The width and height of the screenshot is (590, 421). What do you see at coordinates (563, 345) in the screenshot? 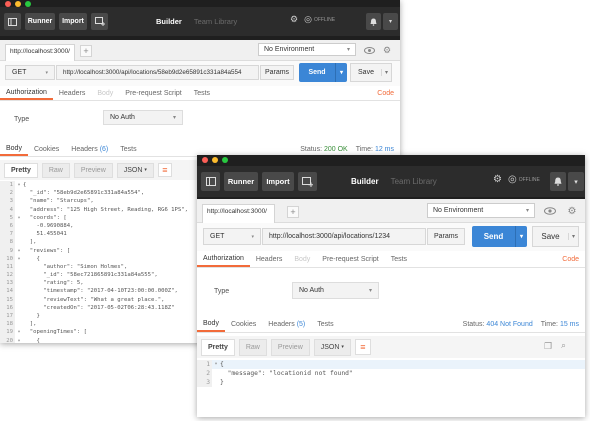
I see `search-icon: ⌕` at bounding box center [563, 345].